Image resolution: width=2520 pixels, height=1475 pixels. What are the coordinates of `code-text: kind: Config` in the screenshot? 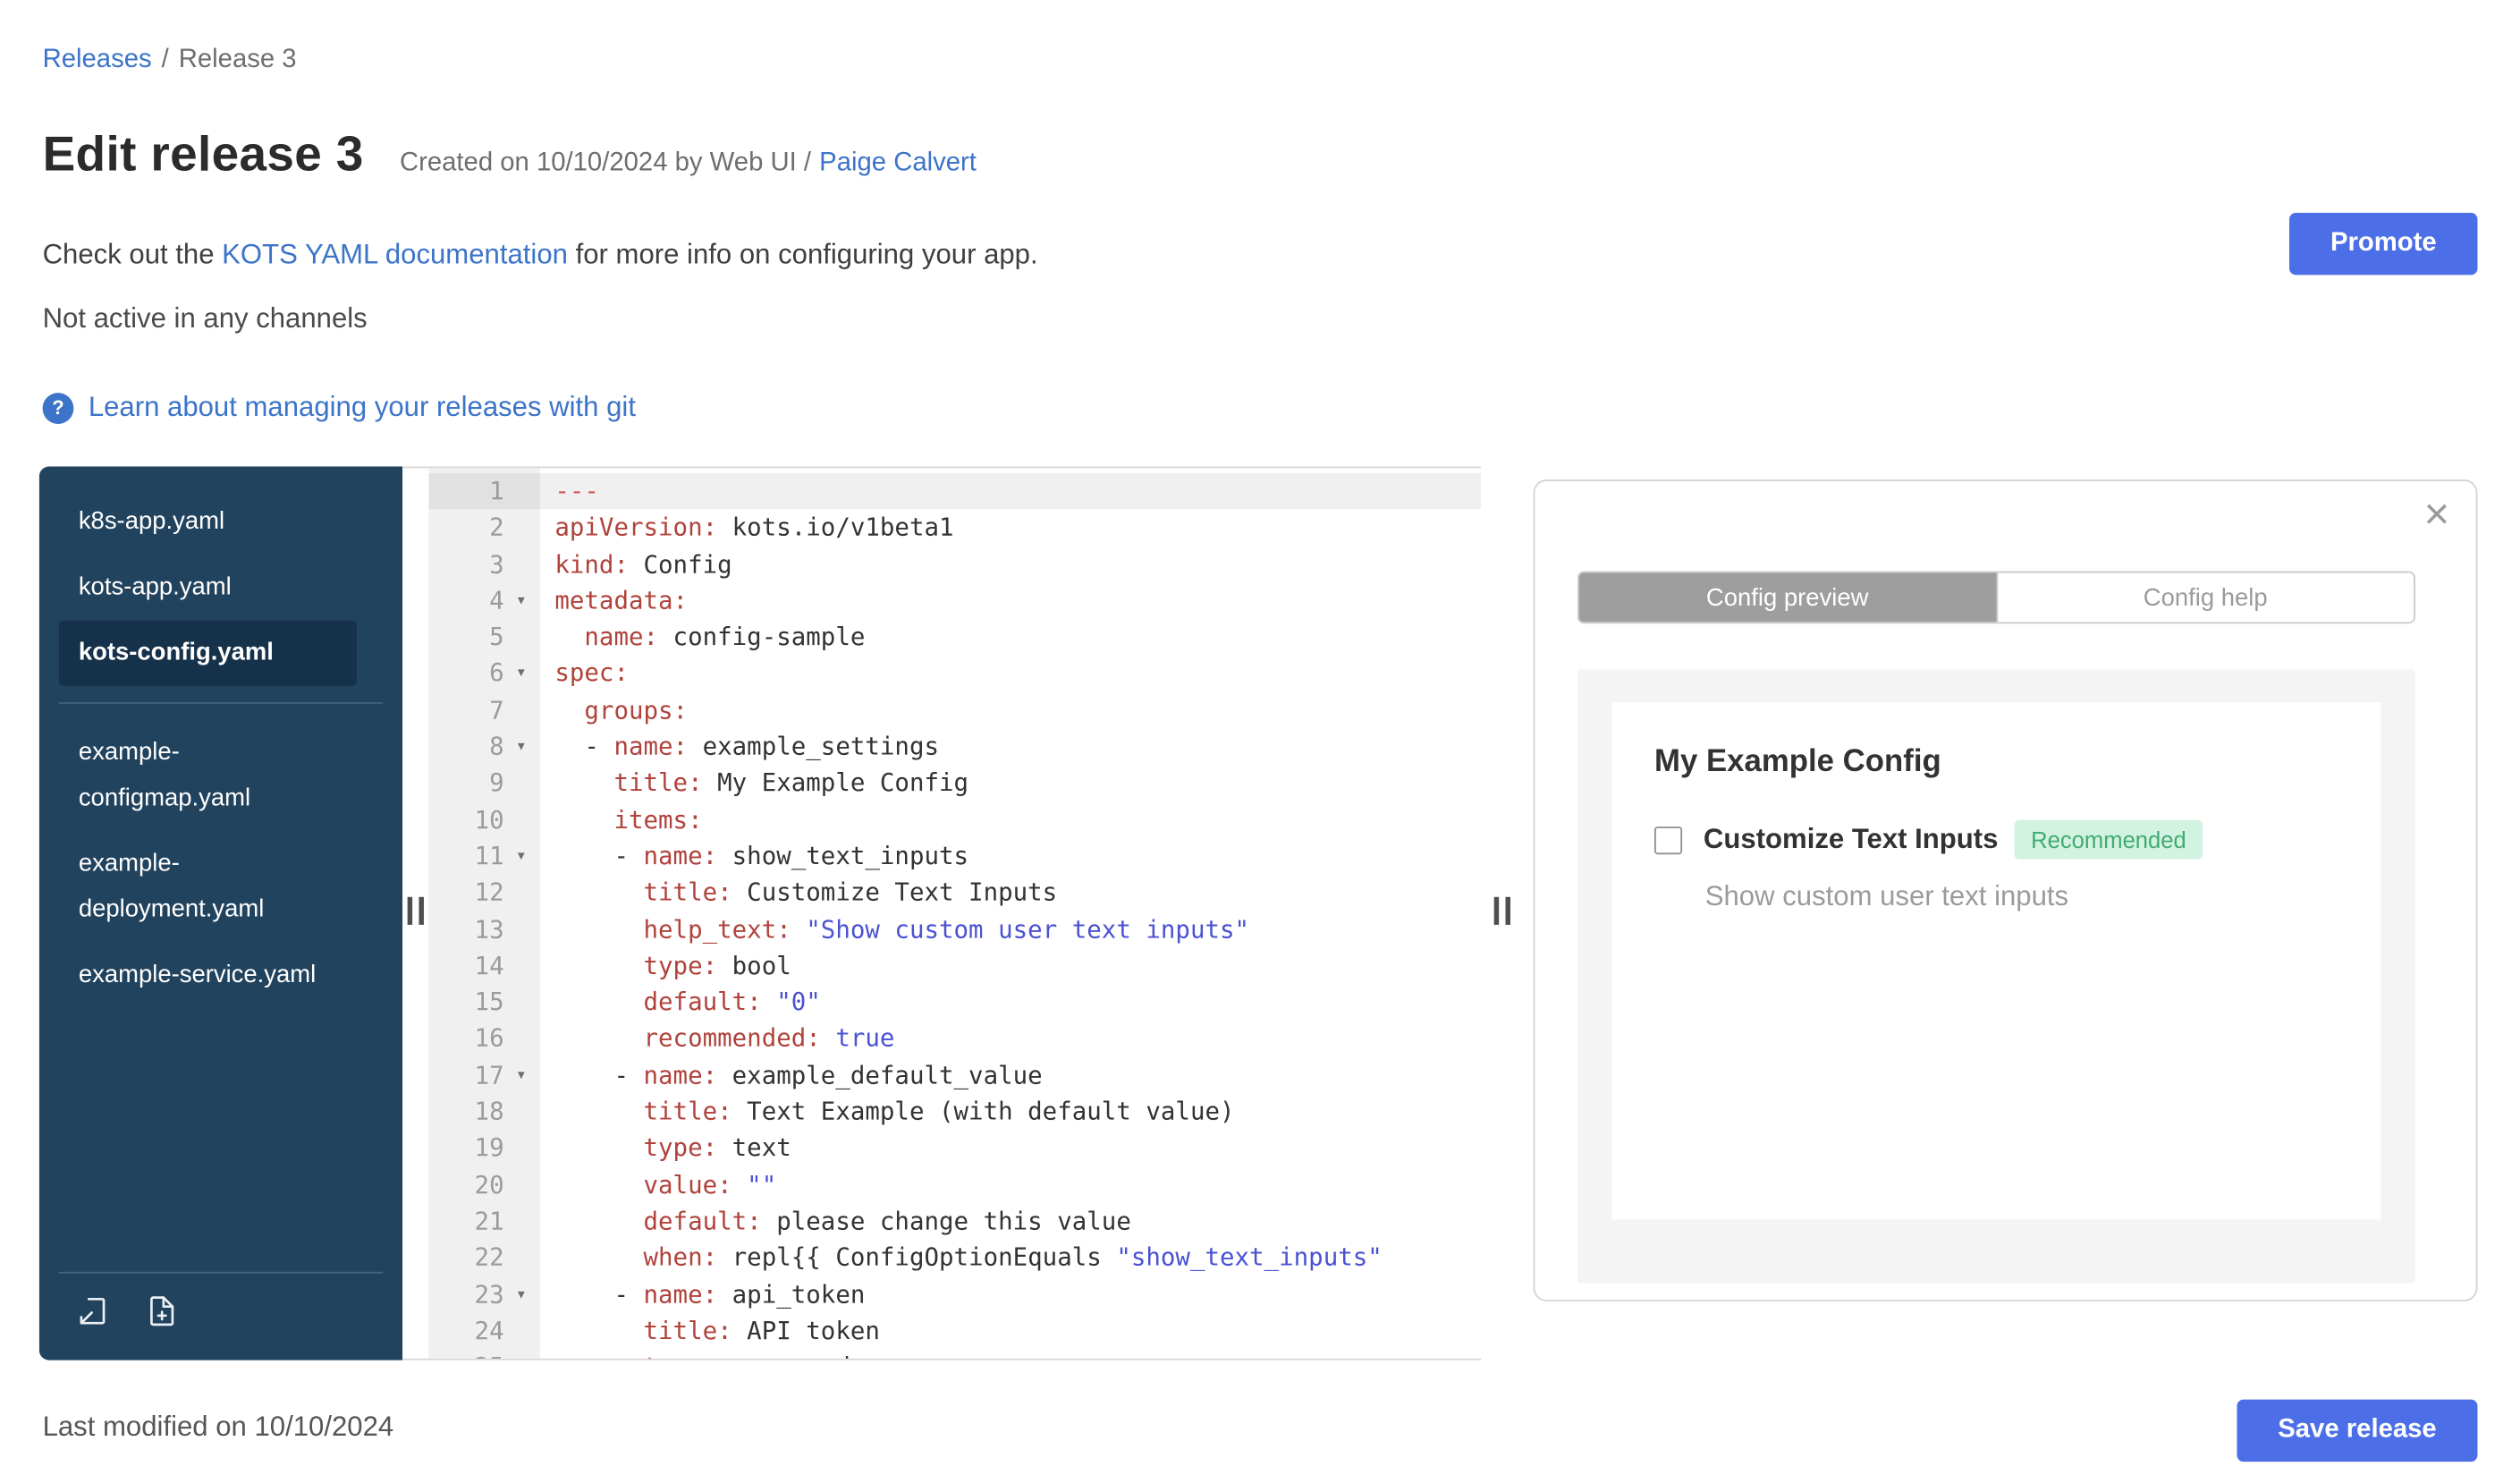 It's located at (1010, 564).